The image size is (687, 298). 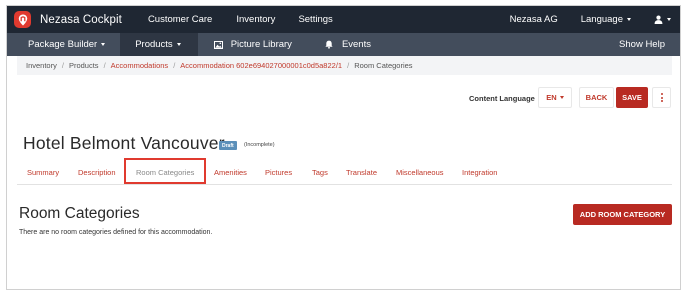 I want to click on nav-events: Events, so click(x=331, y=44).